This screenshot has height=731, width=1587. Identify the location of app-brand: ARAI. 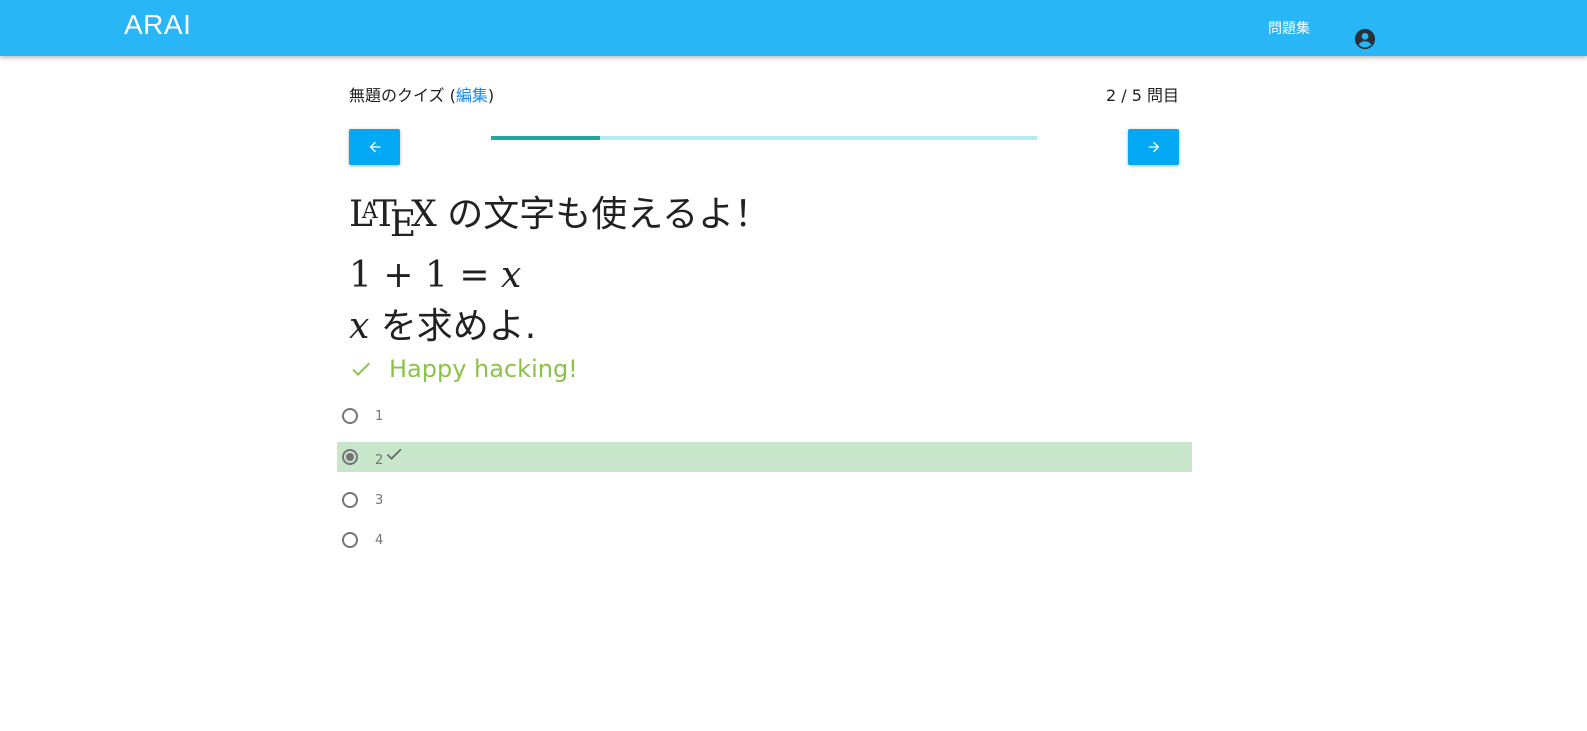
(157, 25).